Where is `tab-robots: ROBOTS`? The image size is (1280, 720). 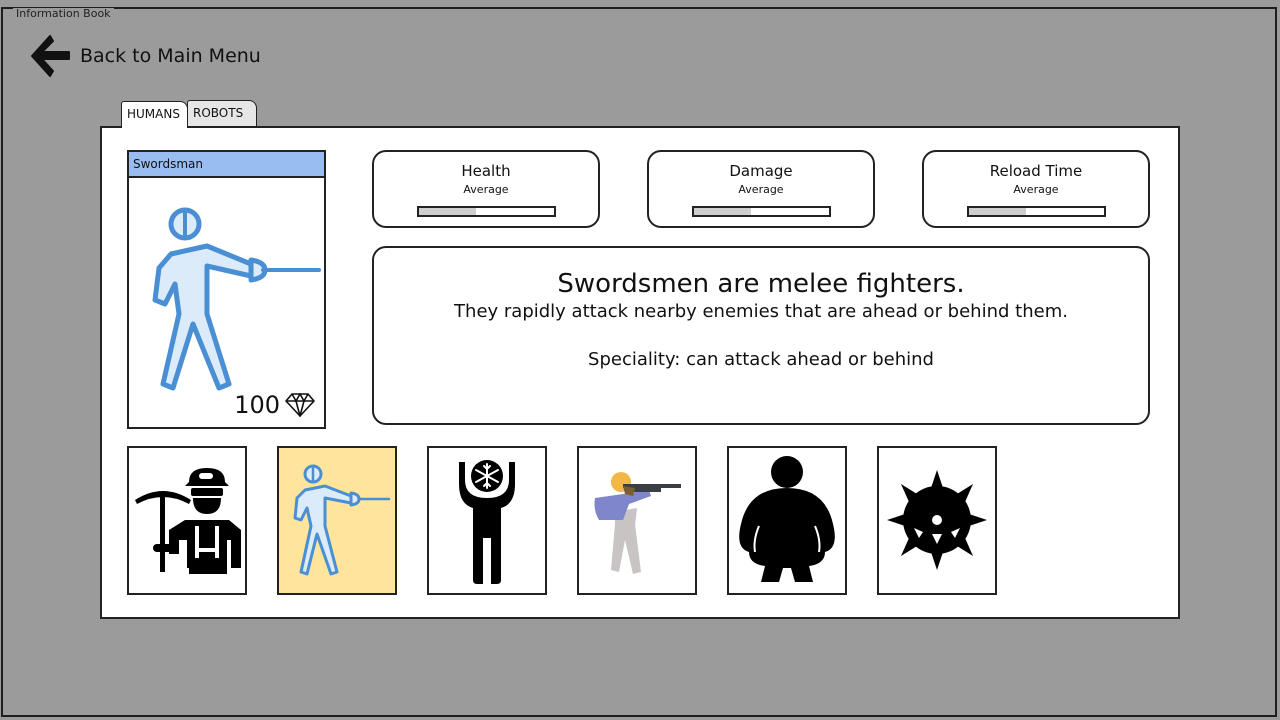
tab-robots: ROBOTS is located at coordinates (222, 113).